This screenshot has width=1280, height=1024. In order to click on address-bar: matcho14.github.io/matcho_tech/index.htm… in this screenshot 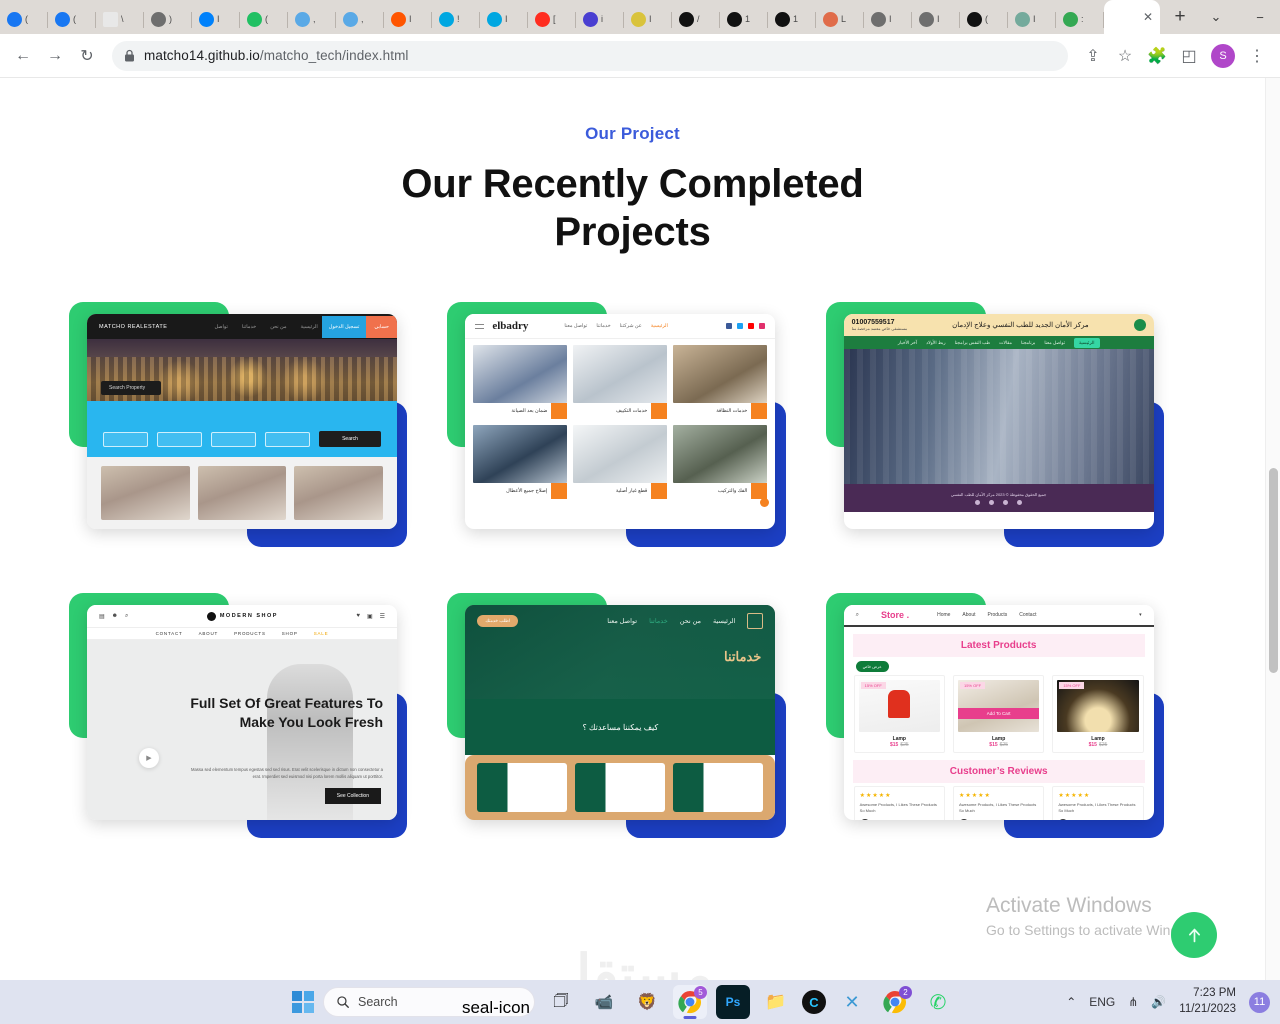, I will do `click(590, 55)`.